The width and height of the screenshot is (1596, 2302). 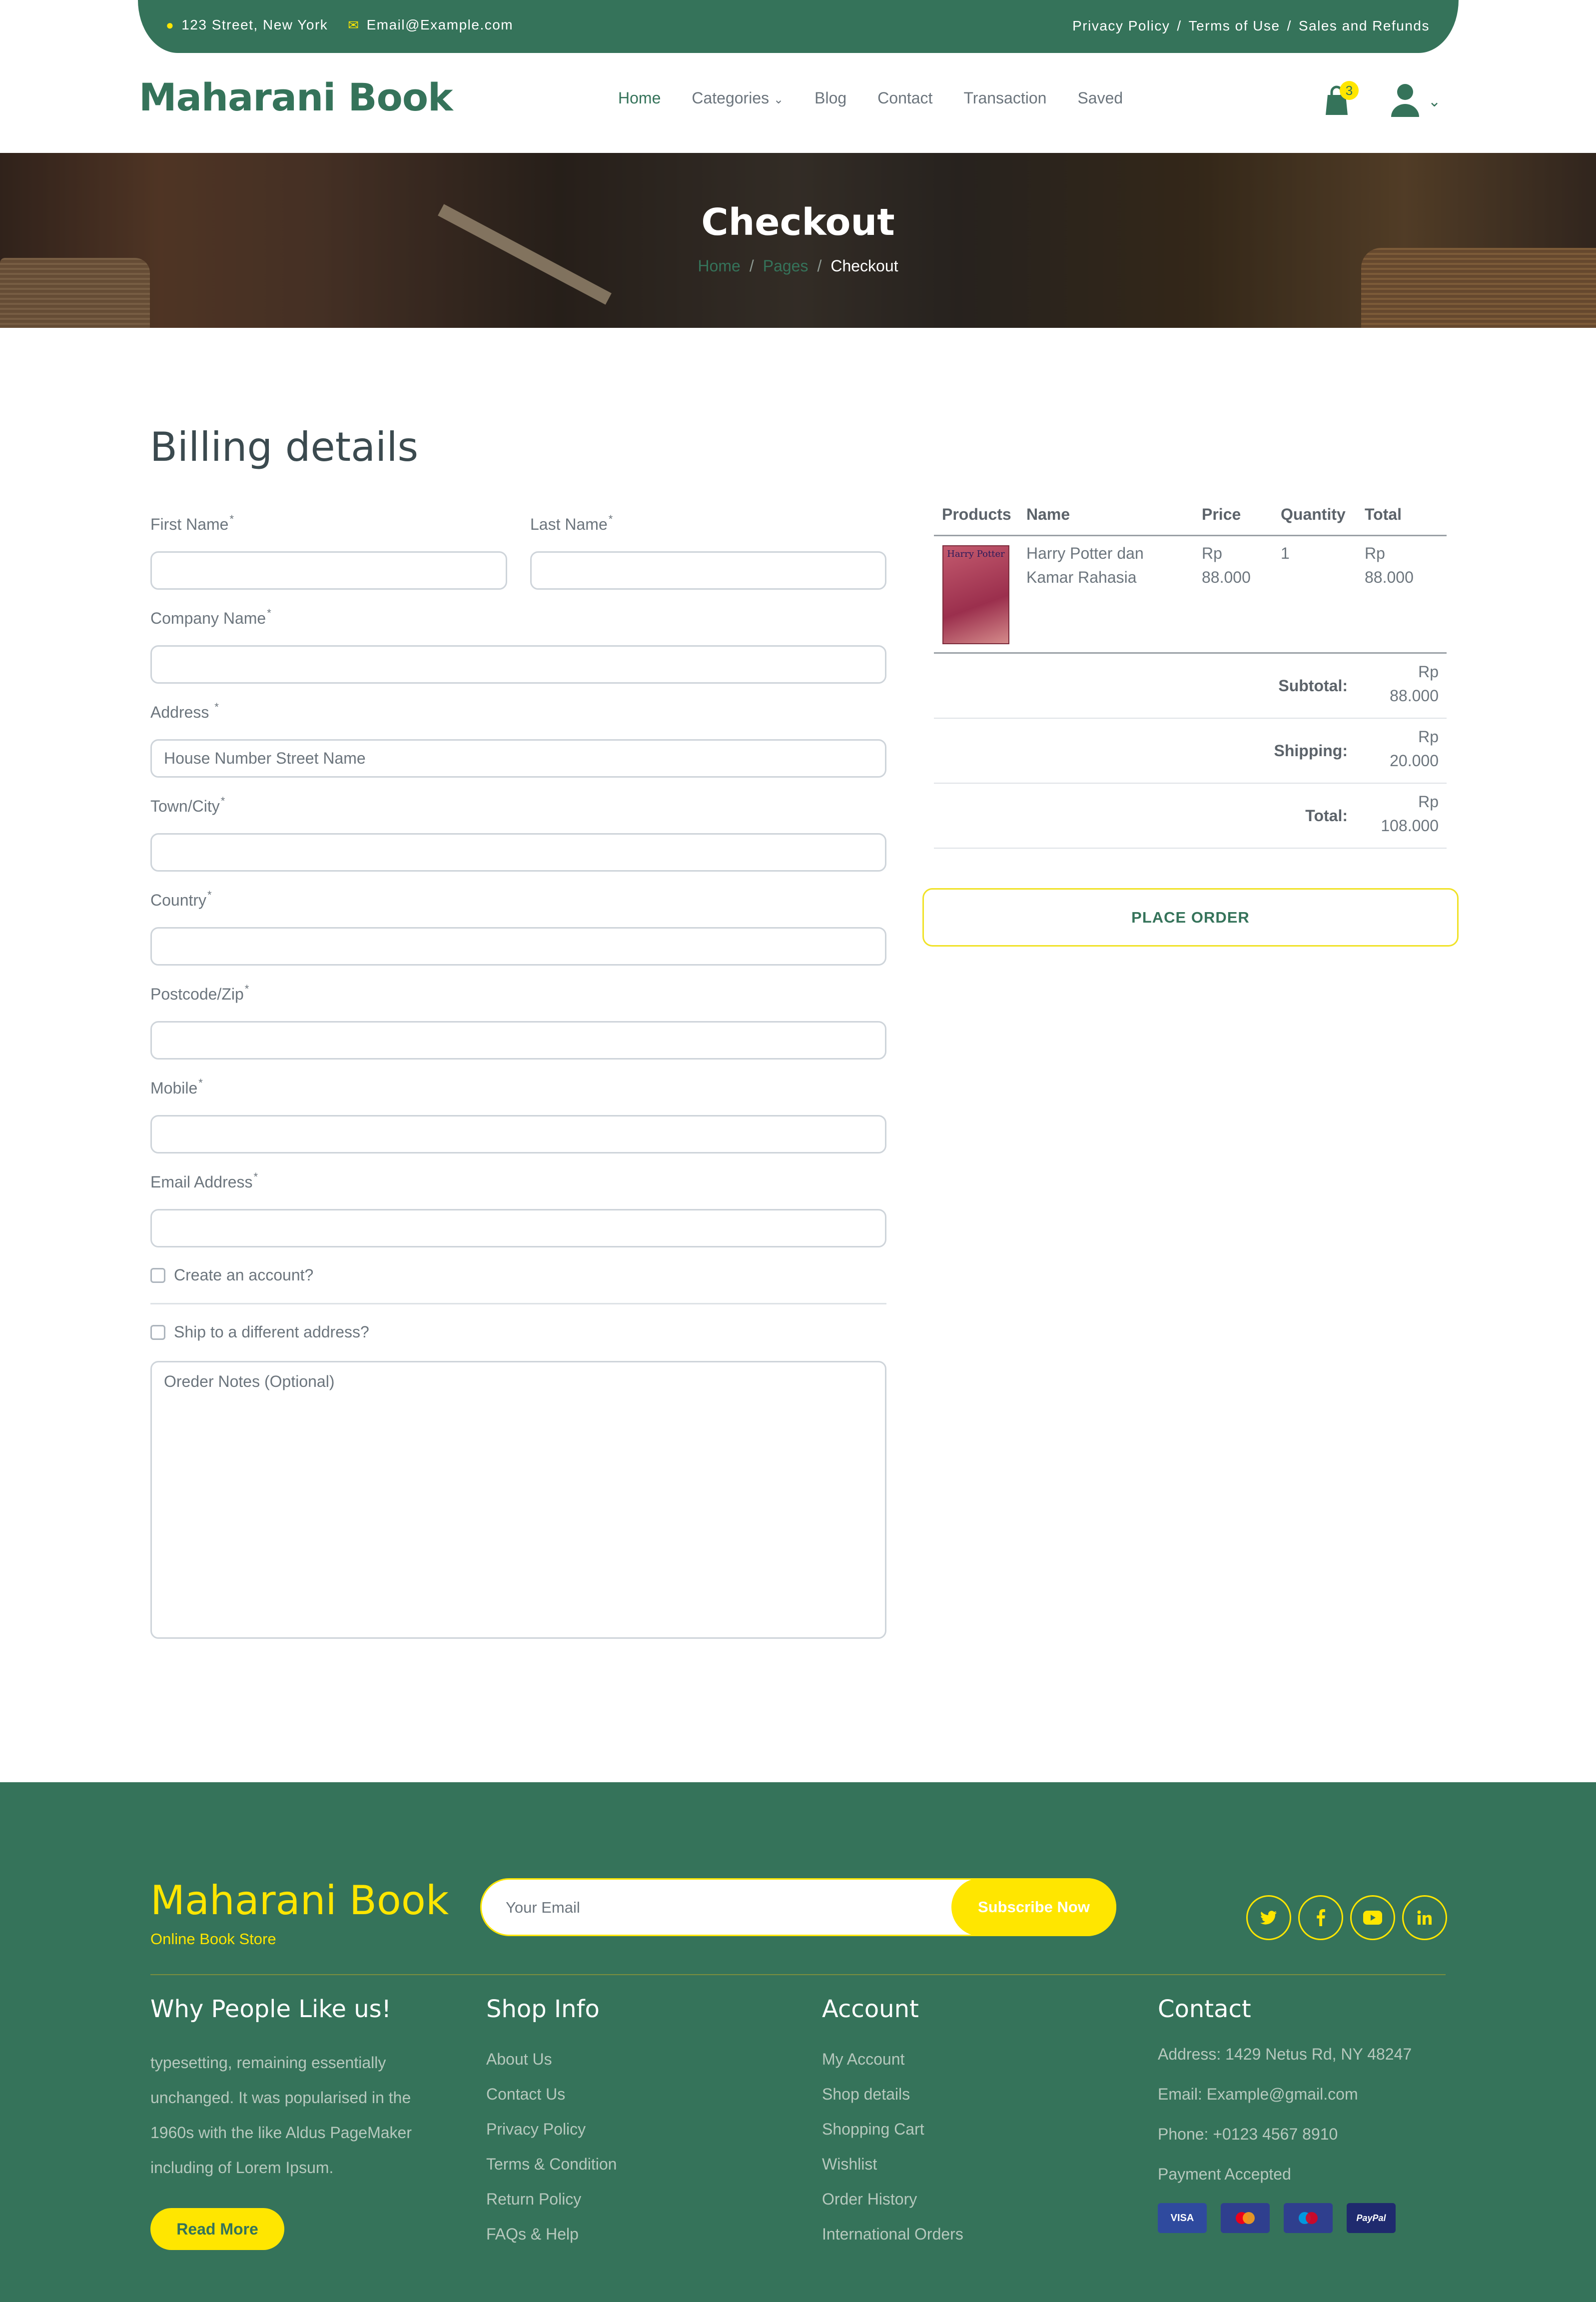 I want to click on nav-contact: Contact, so click(x=904, y=98).